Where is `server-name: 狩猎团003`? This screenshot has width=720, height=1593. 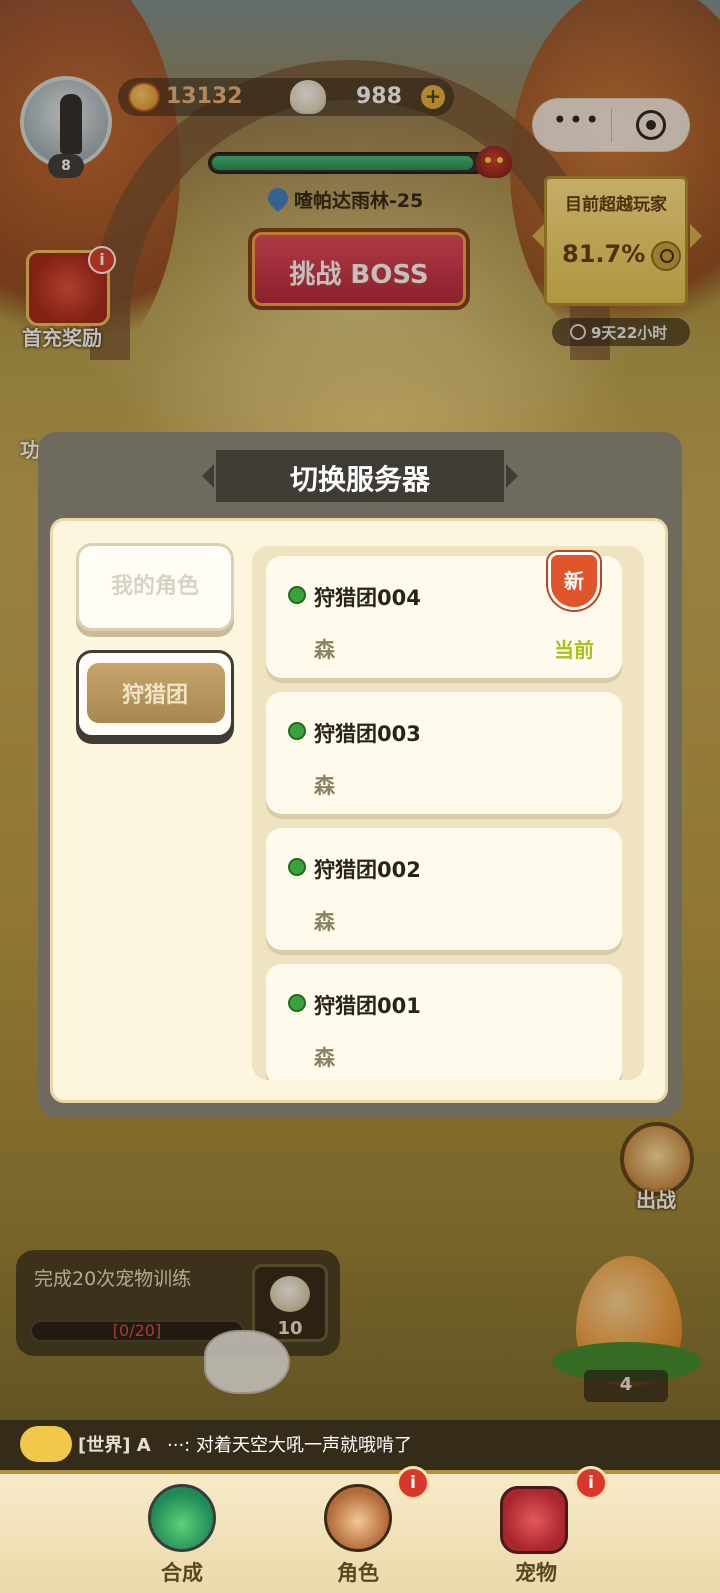
server-name: 狩猎团003 is located at coordinates (367, 734).